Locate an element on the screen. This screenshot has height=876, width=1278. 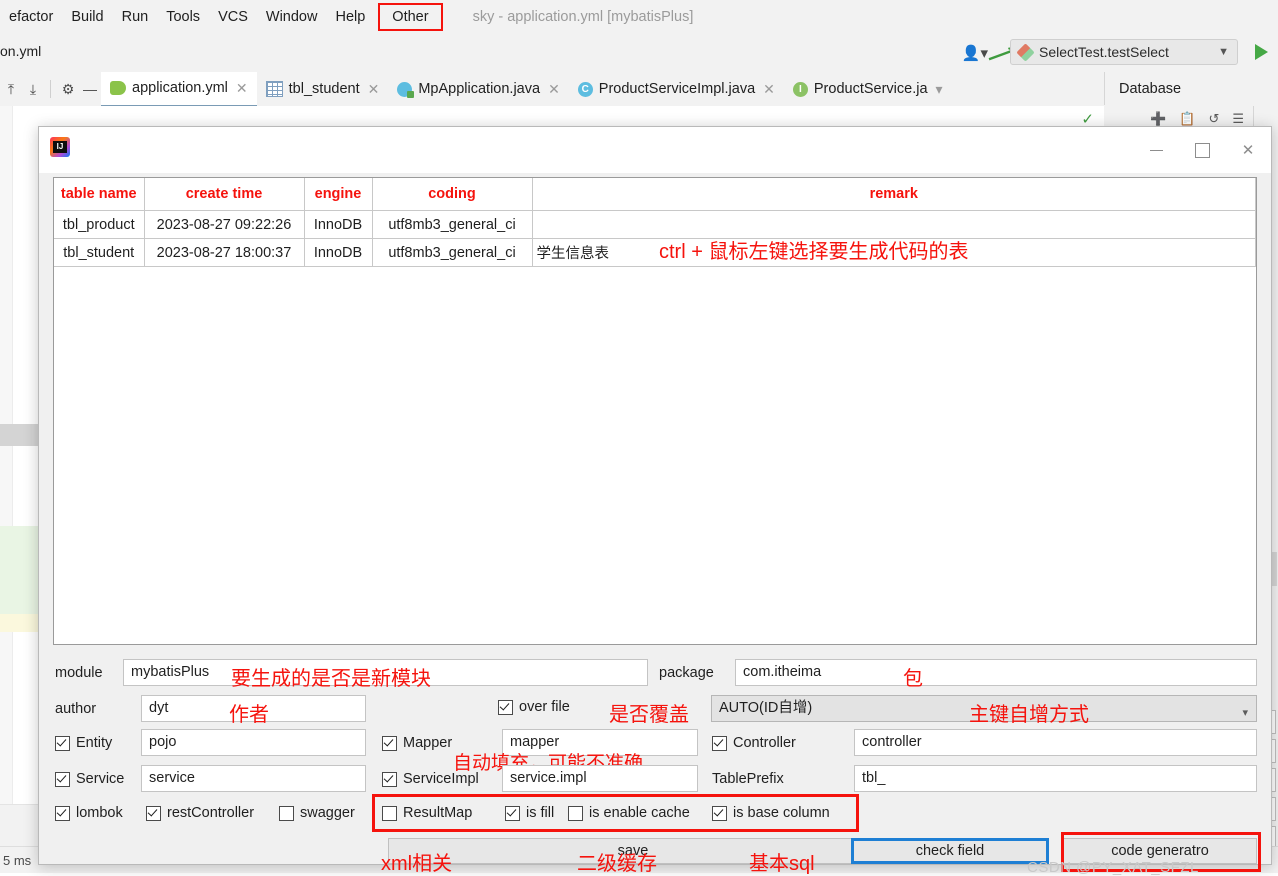
tab-label: ProductService.ja is located at coordinates (870, 89).